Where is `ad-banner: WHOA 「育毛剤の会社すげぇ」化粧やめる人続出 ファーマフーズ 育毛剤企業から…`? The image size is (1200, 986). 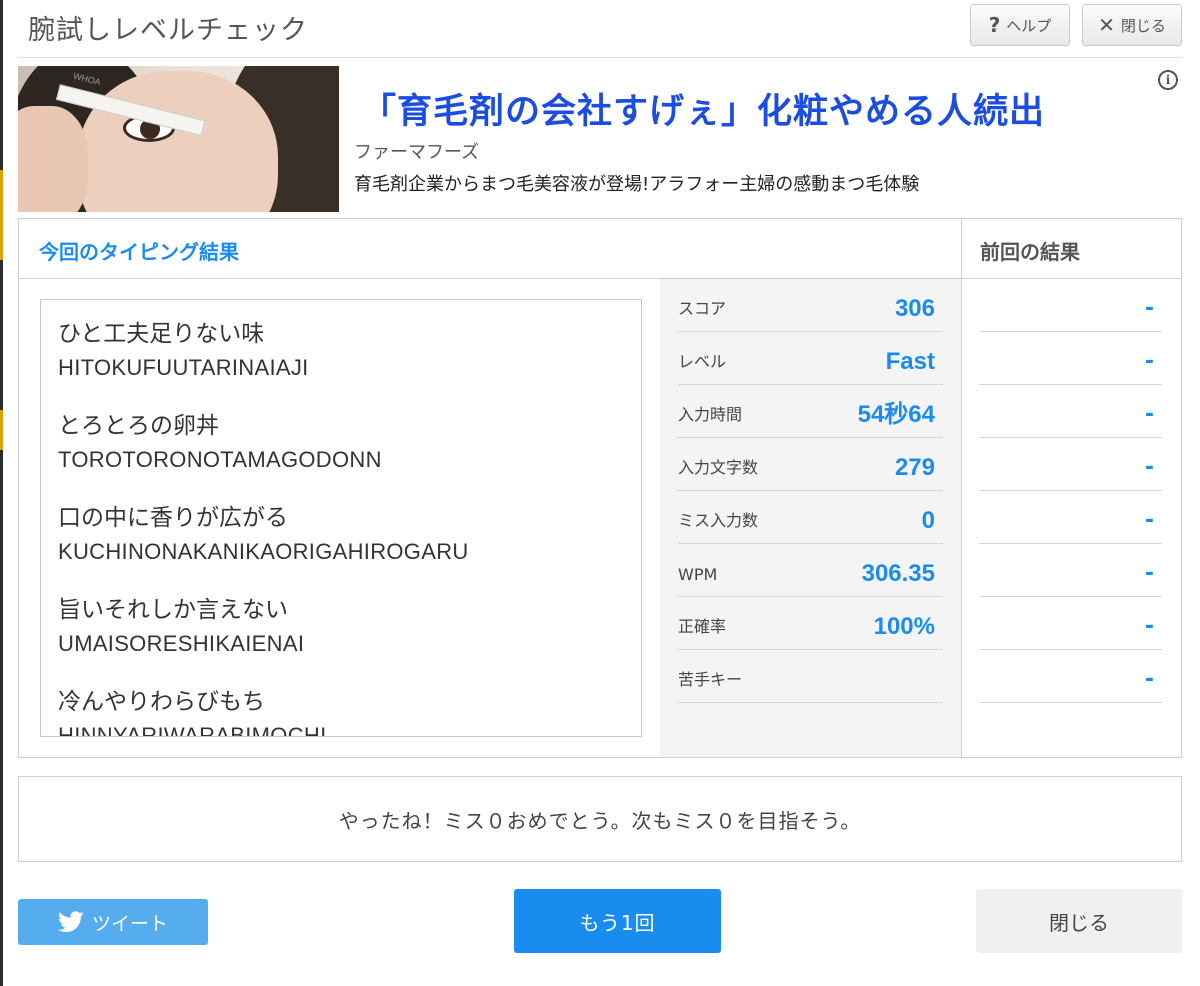 ad-banner: WHOA 「育毛剤の会社すげぇ」化粧やめる人続出 ファーマフーズ 育毛剤企業から… is located at coordinates (600, 139).